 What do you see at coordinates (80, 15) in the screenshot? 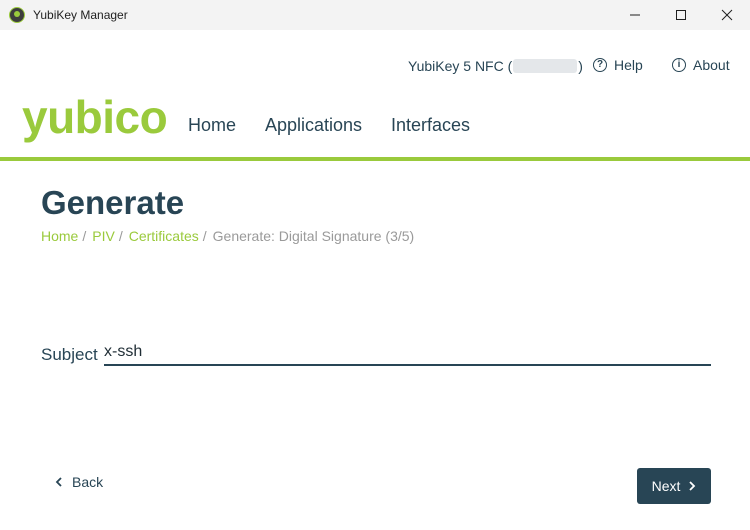
I see `window-title: YubiKey Manager` at bounding box center [80, 15].